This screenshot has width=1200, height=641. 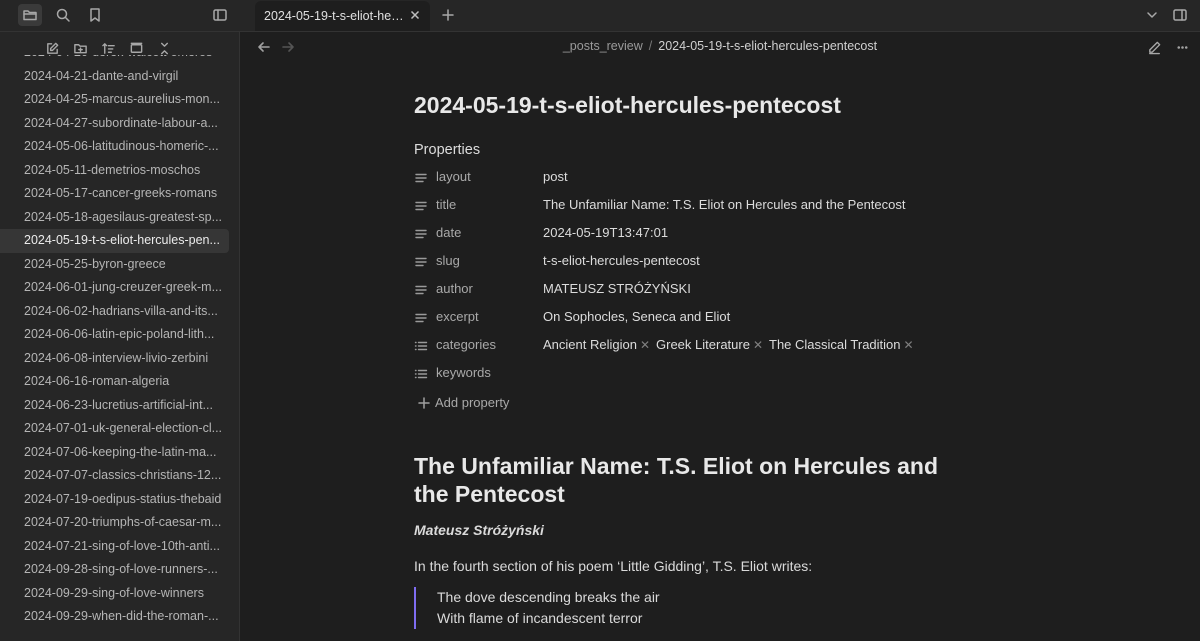 I want to click on property-value: post, so click(x=555, y=176).